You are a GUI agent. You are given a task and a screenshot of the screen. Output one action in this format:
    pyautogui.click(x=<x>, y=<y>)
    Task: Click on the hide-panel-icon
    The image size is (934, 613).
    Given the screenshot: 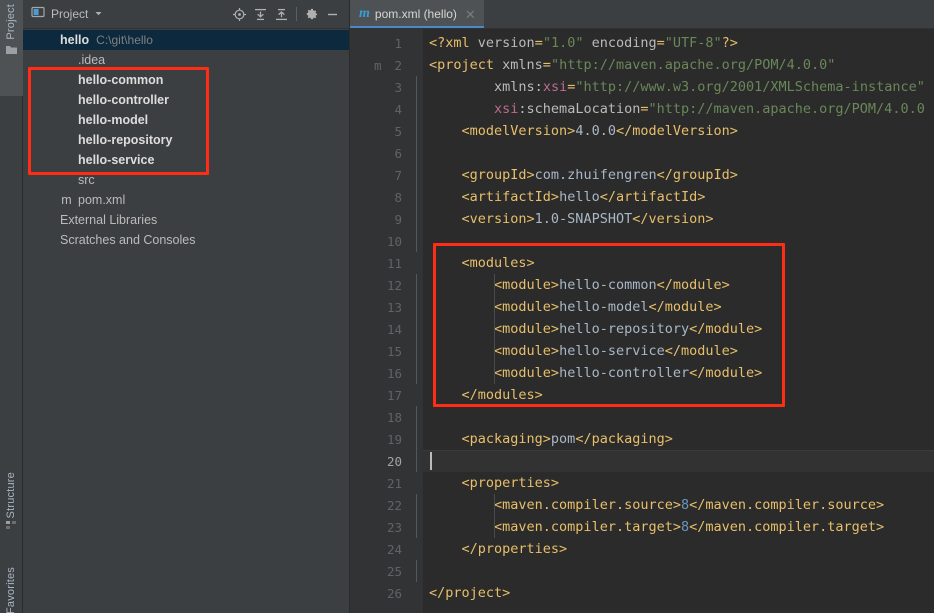 What is the action you would take?
    pyautogui.click(x=332, y=14)
    